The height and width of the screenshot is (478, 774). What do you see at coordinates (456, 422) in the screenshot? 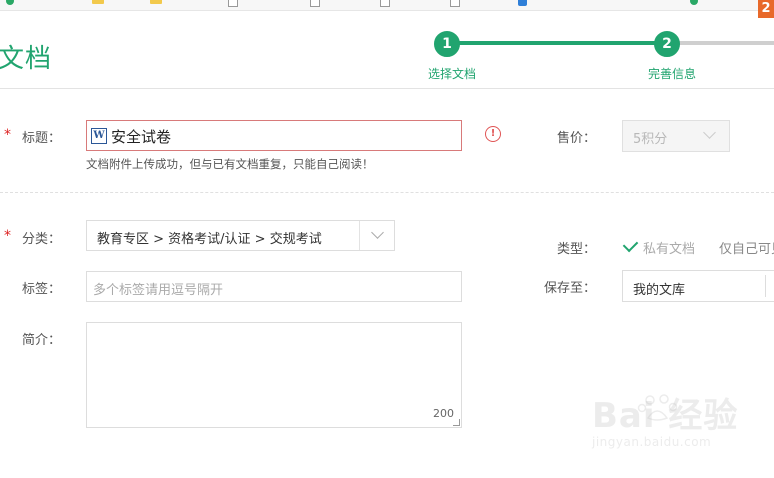
I see `resize-handle-icon` at bounding box center [456, 422].